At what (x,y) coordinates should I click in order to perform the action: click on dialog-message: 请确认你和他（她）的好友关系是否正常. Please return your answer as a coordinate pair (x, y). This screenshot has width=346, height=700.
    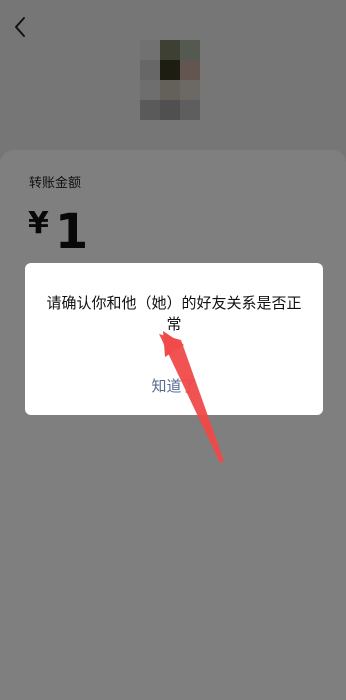
    Looking at the image, I should click on (174, 313).